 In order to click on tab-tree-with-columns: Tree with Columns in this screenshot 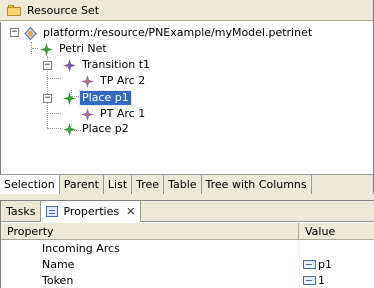, I will do `click(257, 184)`.